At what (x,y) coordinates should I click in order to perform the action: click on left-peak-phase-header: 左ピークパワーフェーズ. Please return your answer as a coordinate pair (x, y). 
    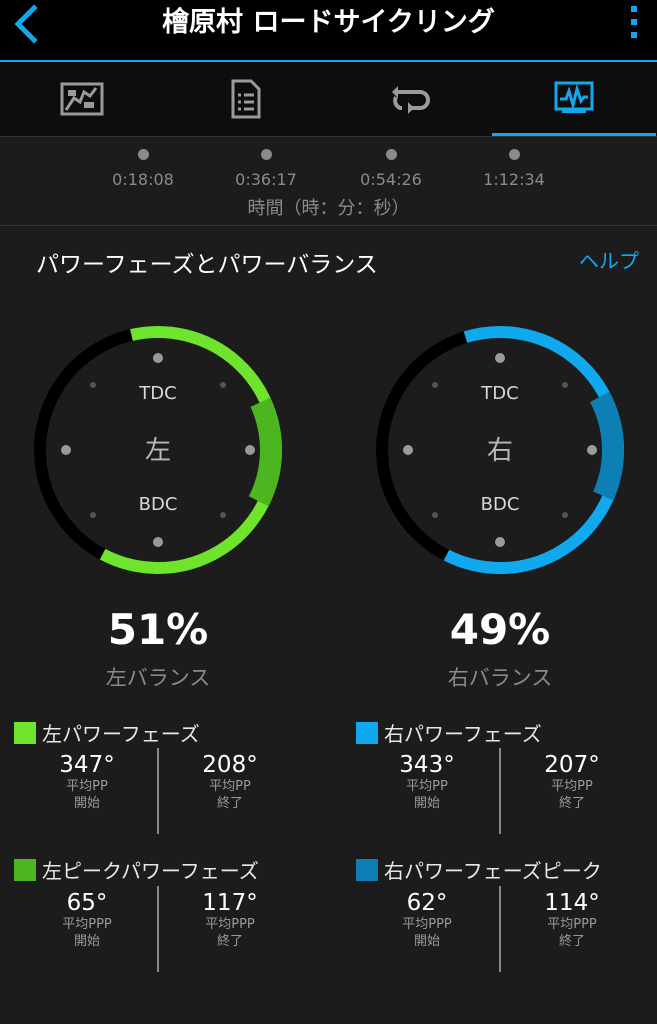
    Looking at the image, I should click on (136, 869).